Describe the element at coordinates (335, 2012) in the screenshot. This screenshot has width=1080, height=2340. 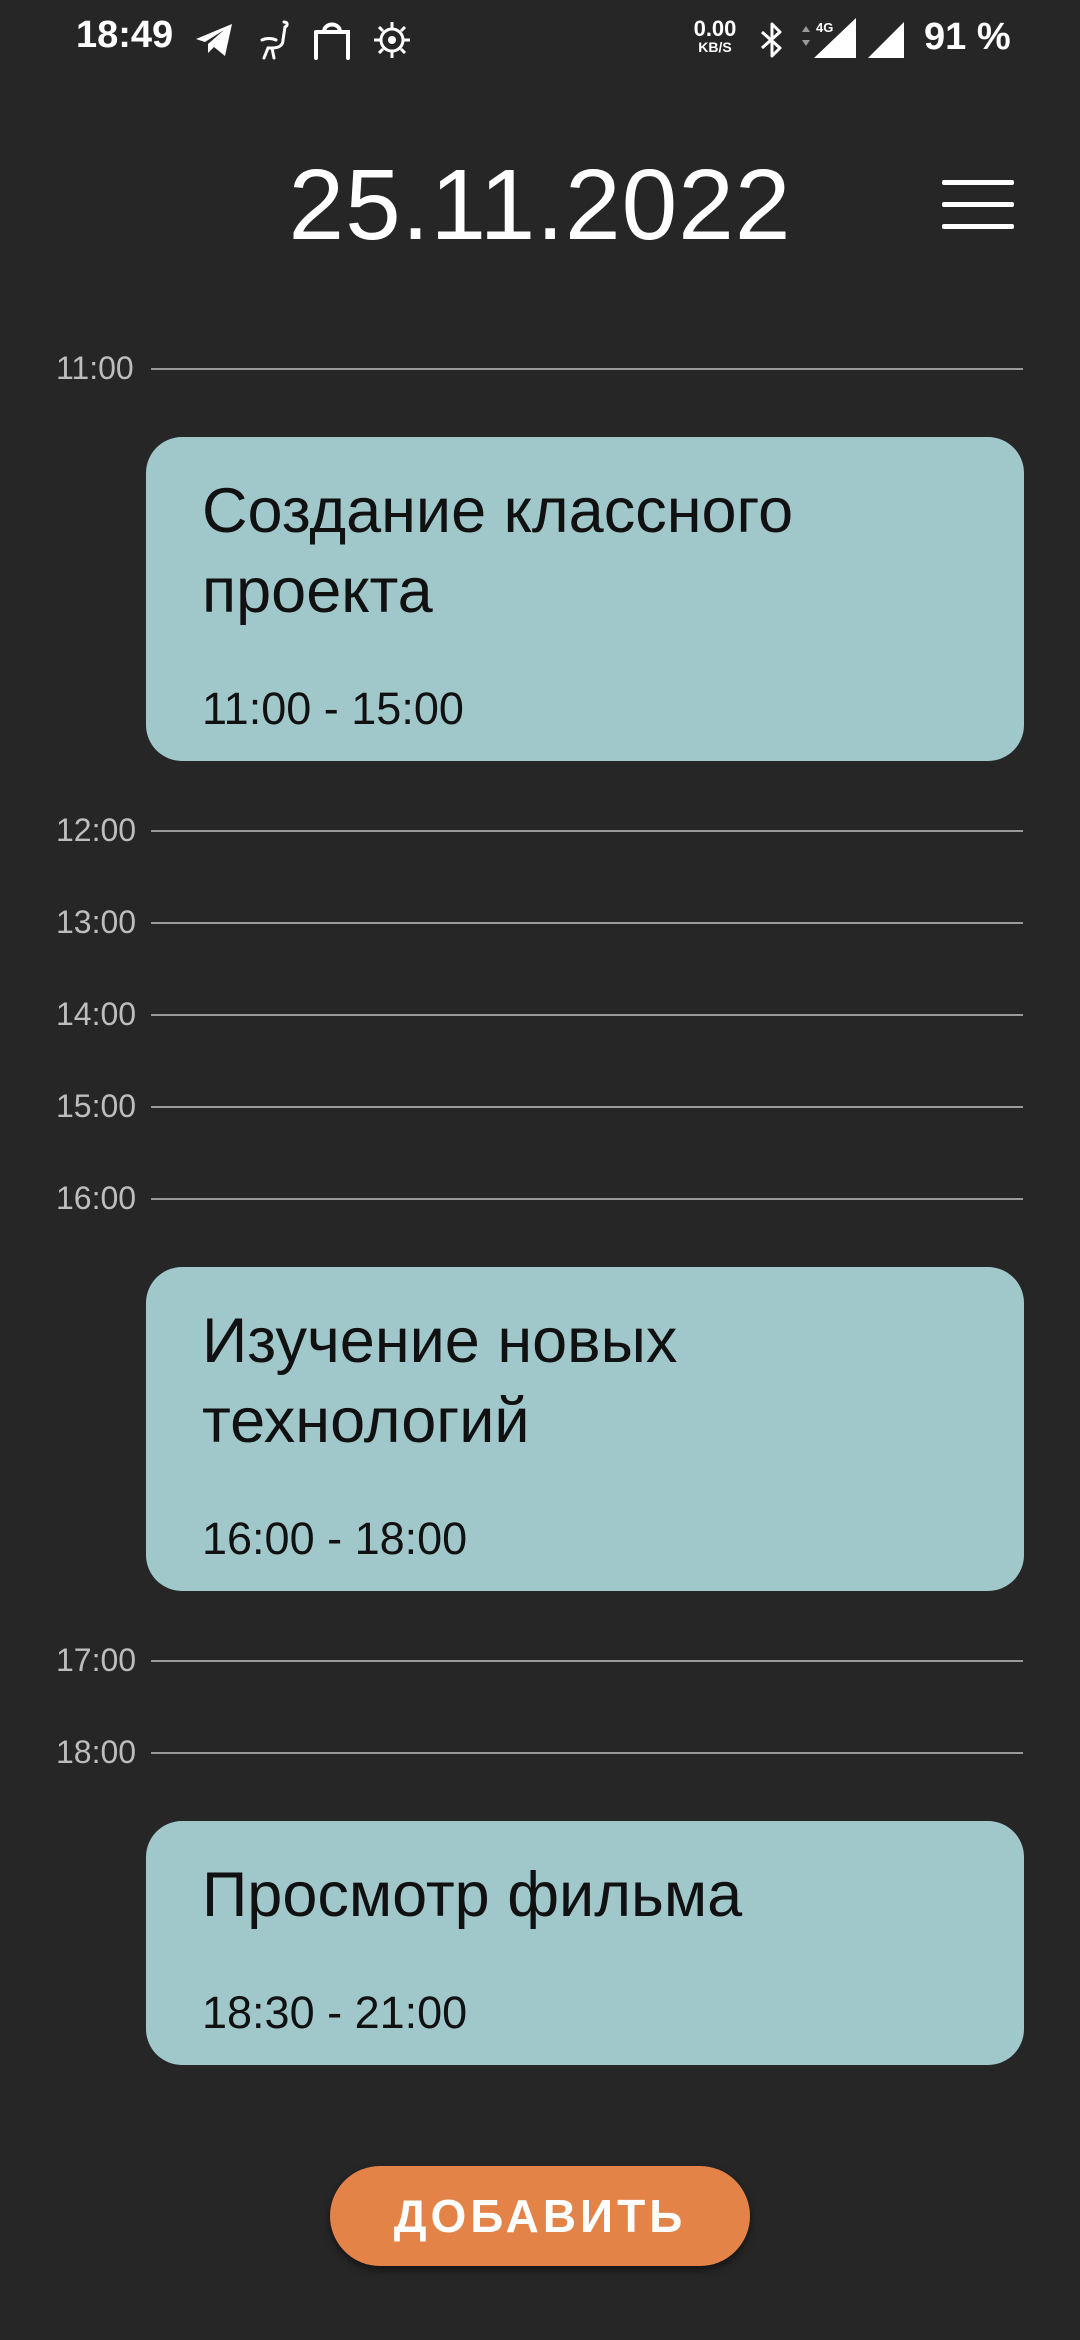
I see `event-time: 18:30 - 21:00` at that location.